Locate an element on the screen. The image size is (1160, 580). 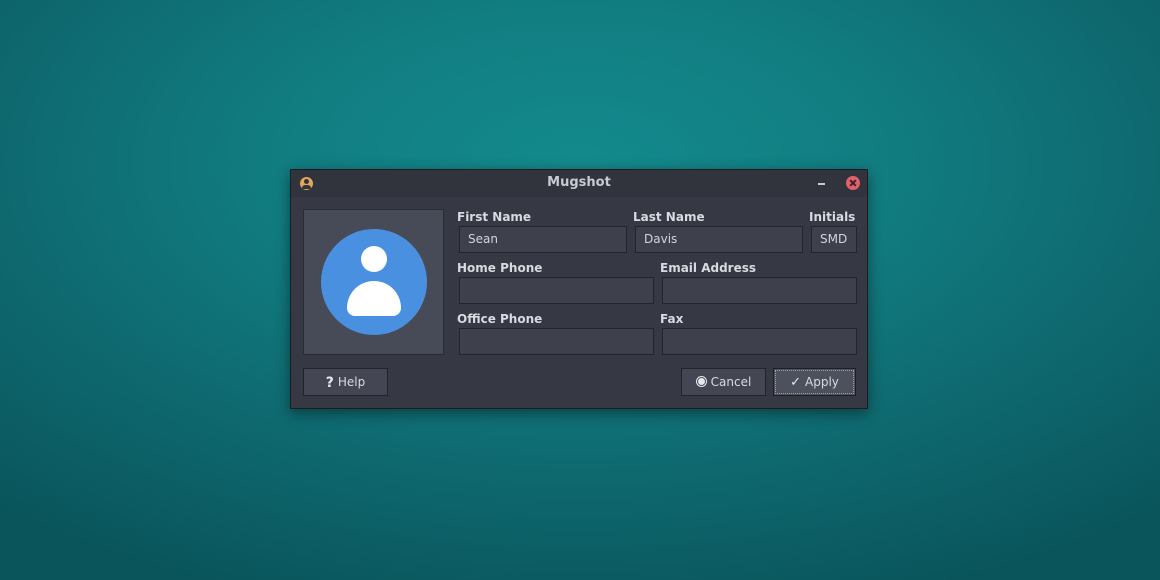
home-phone-label: Home Phone is located at coordinates (500, 268).